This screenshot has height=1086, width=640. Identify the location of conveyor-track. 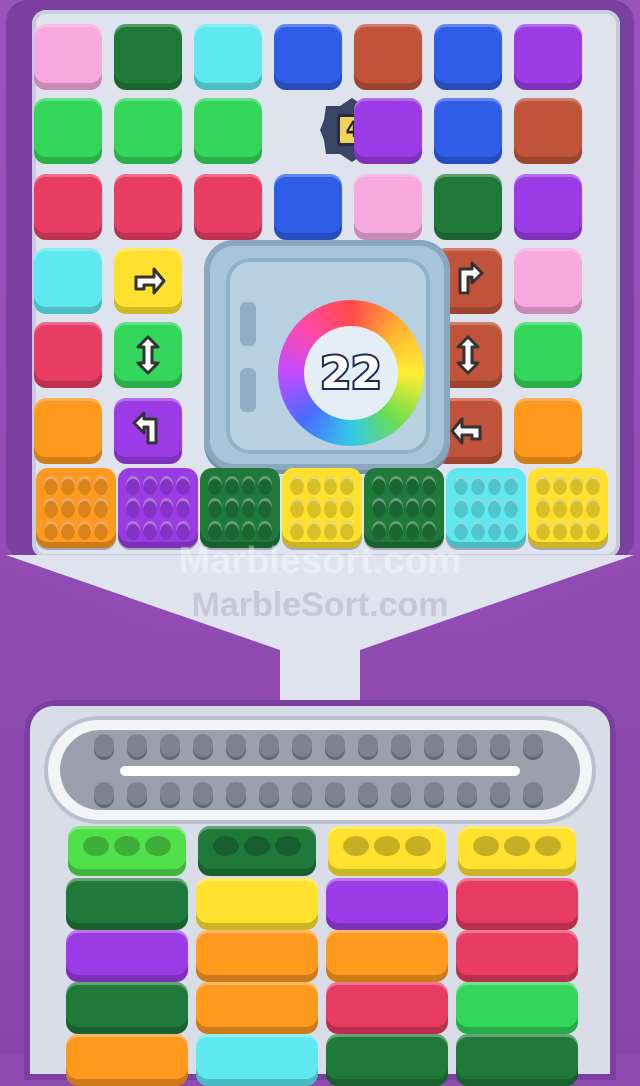
(320, 770).